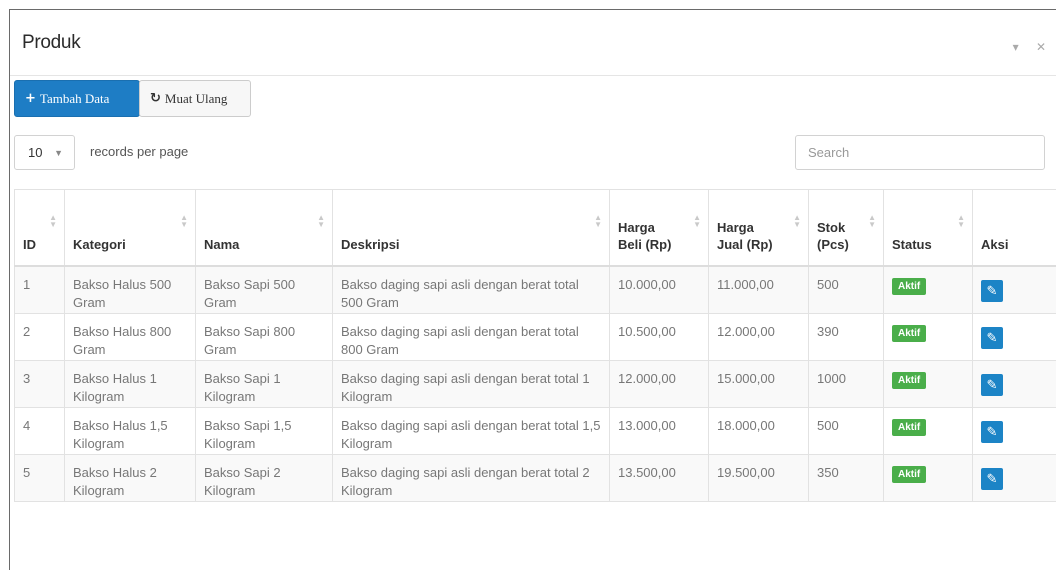  I want to click on cell-id: 1, so click(40, 289).